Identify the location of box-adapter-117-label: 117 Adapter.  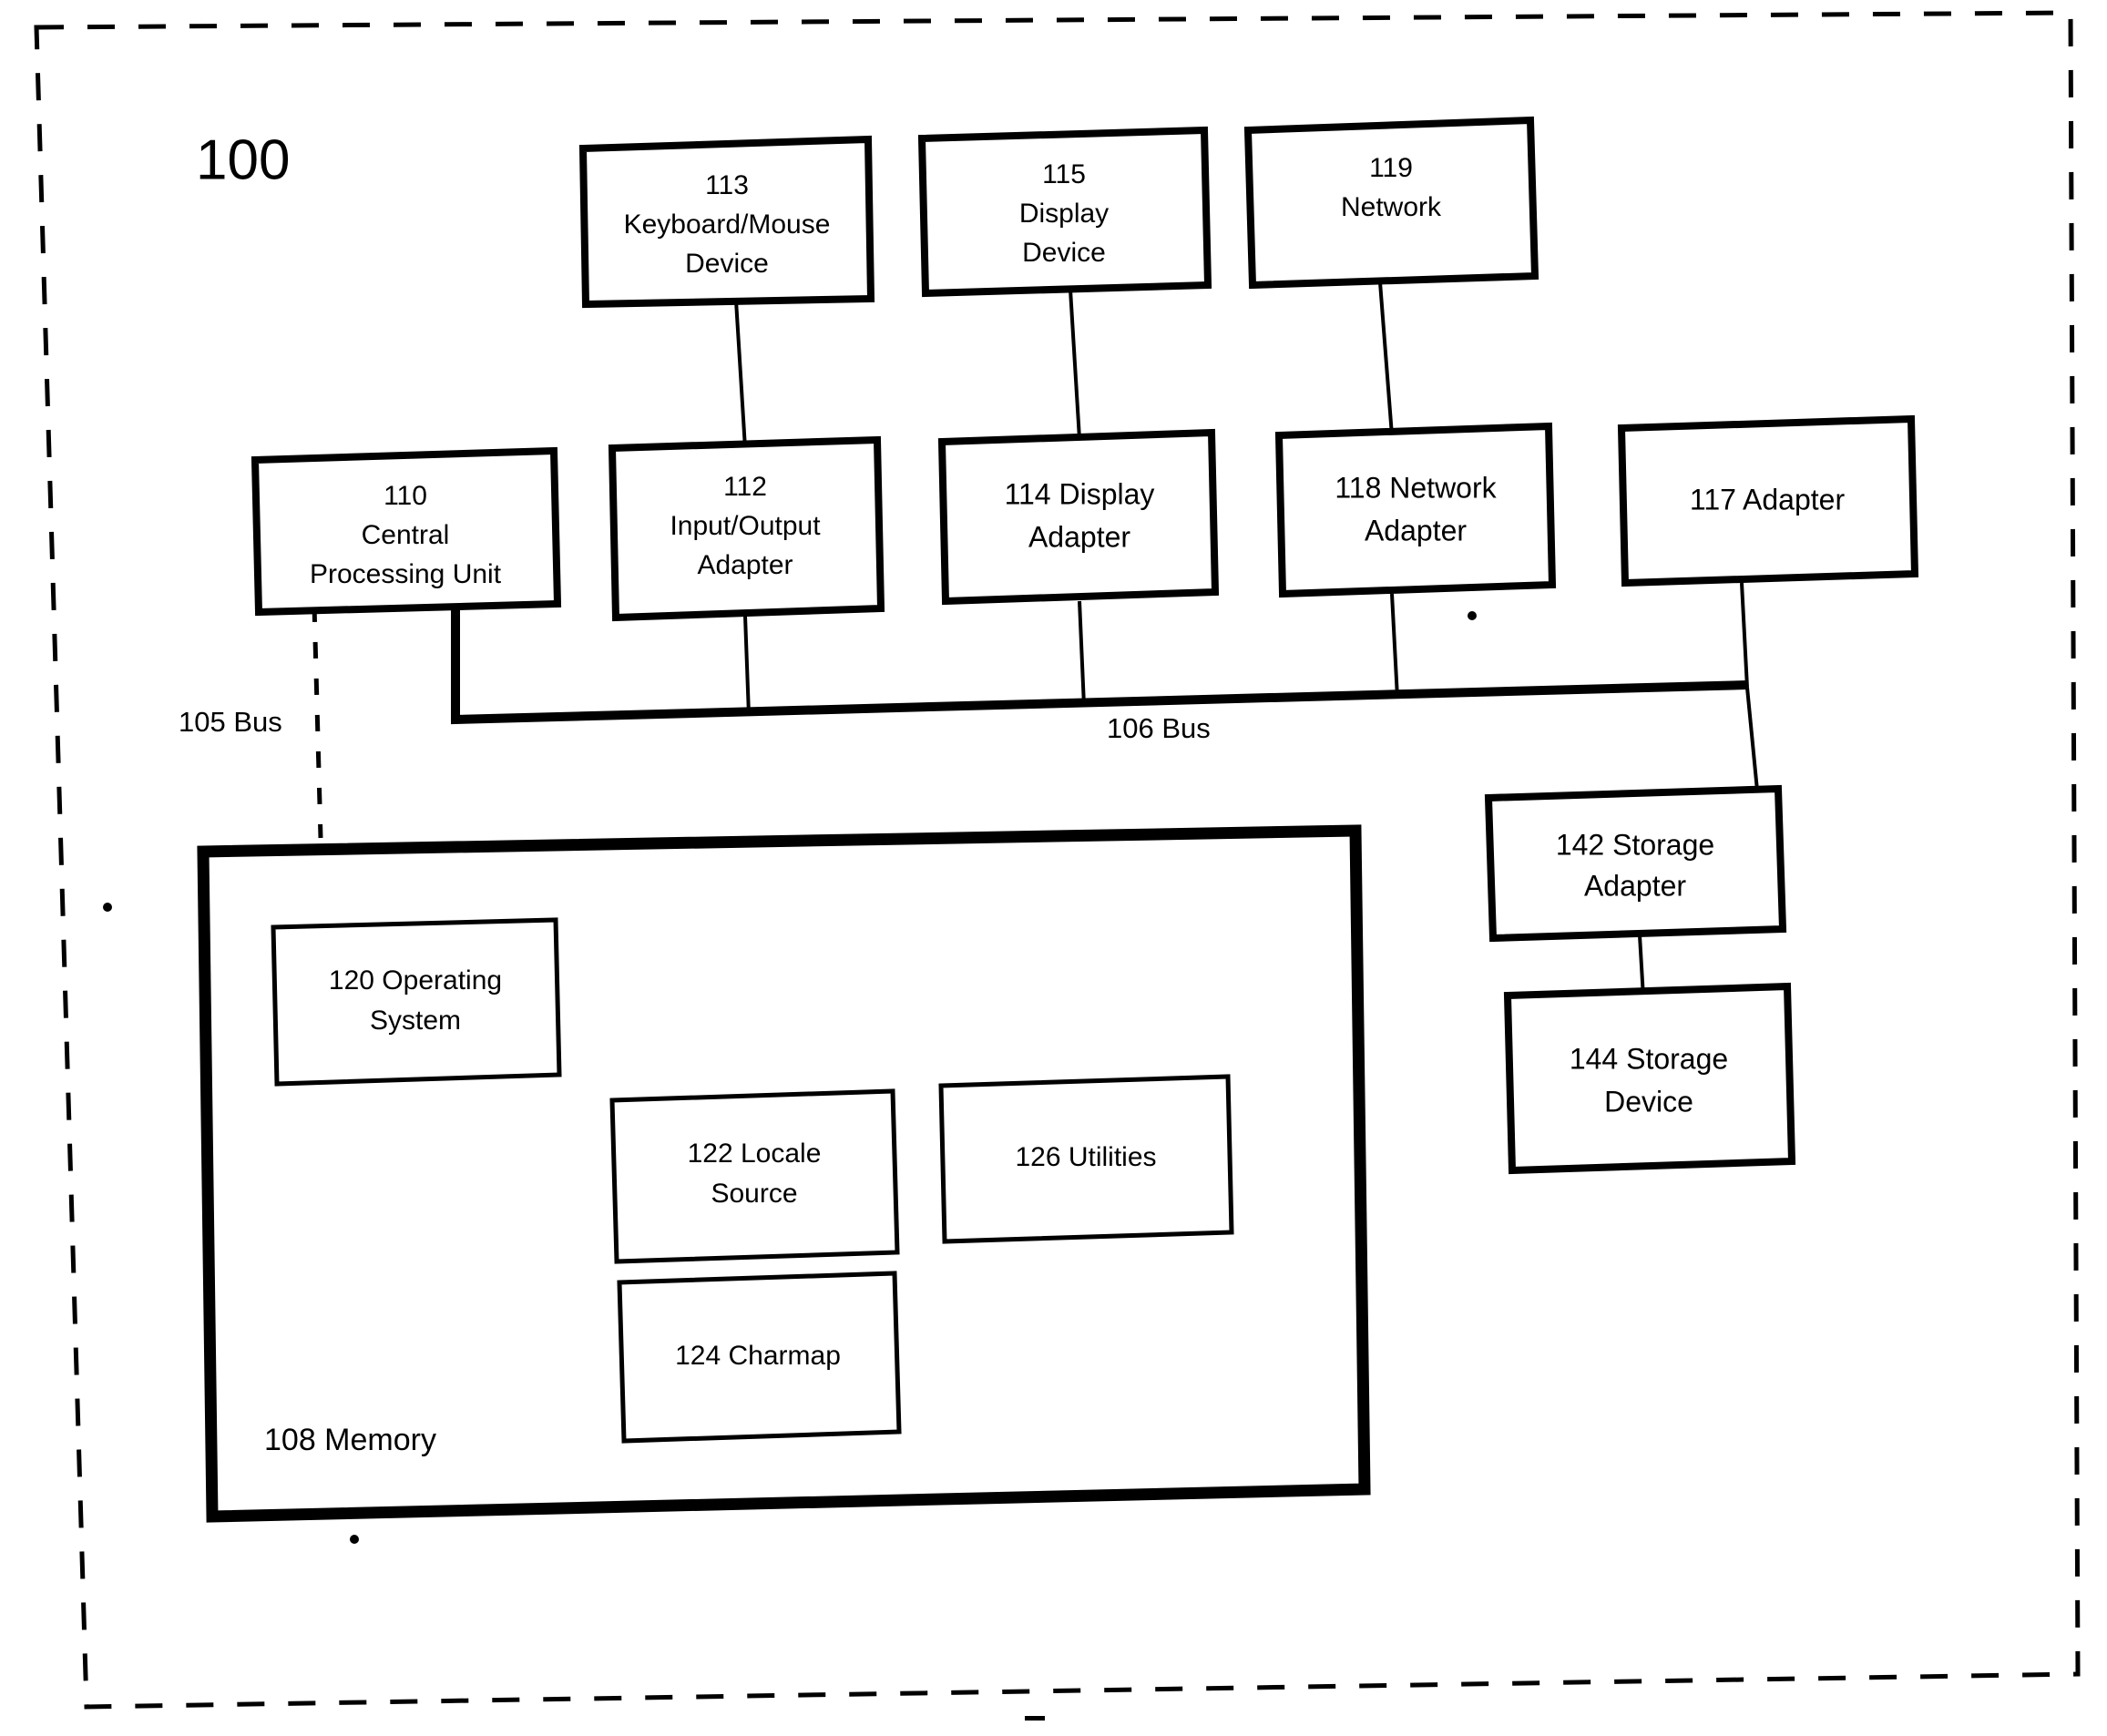
(1768, 499).